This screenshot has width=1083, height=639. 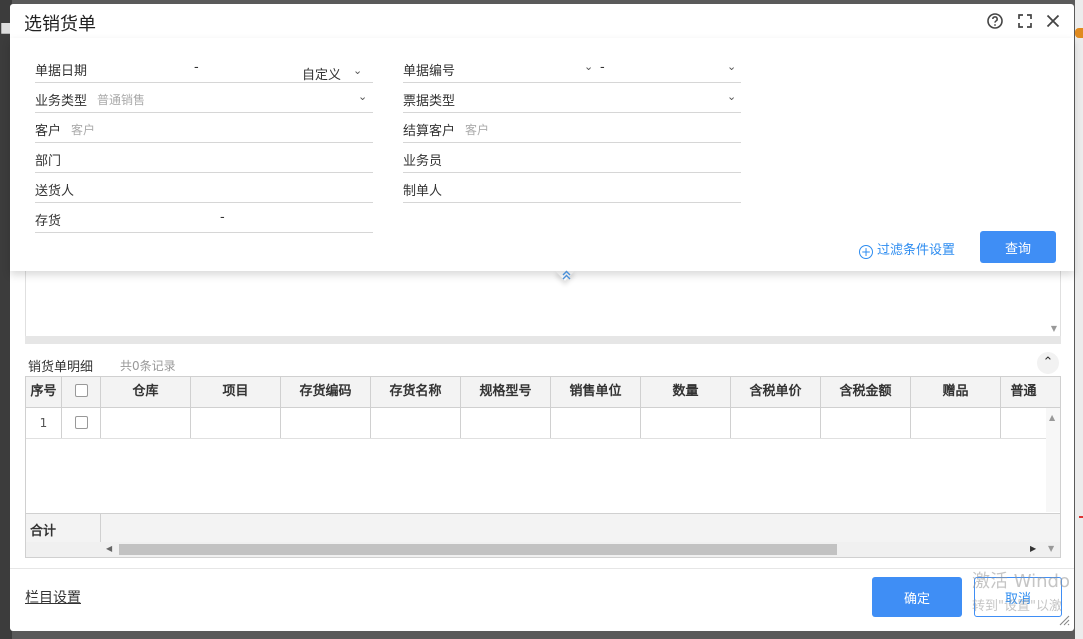 I want to click on column-header-select, so click(x=81, y=392).